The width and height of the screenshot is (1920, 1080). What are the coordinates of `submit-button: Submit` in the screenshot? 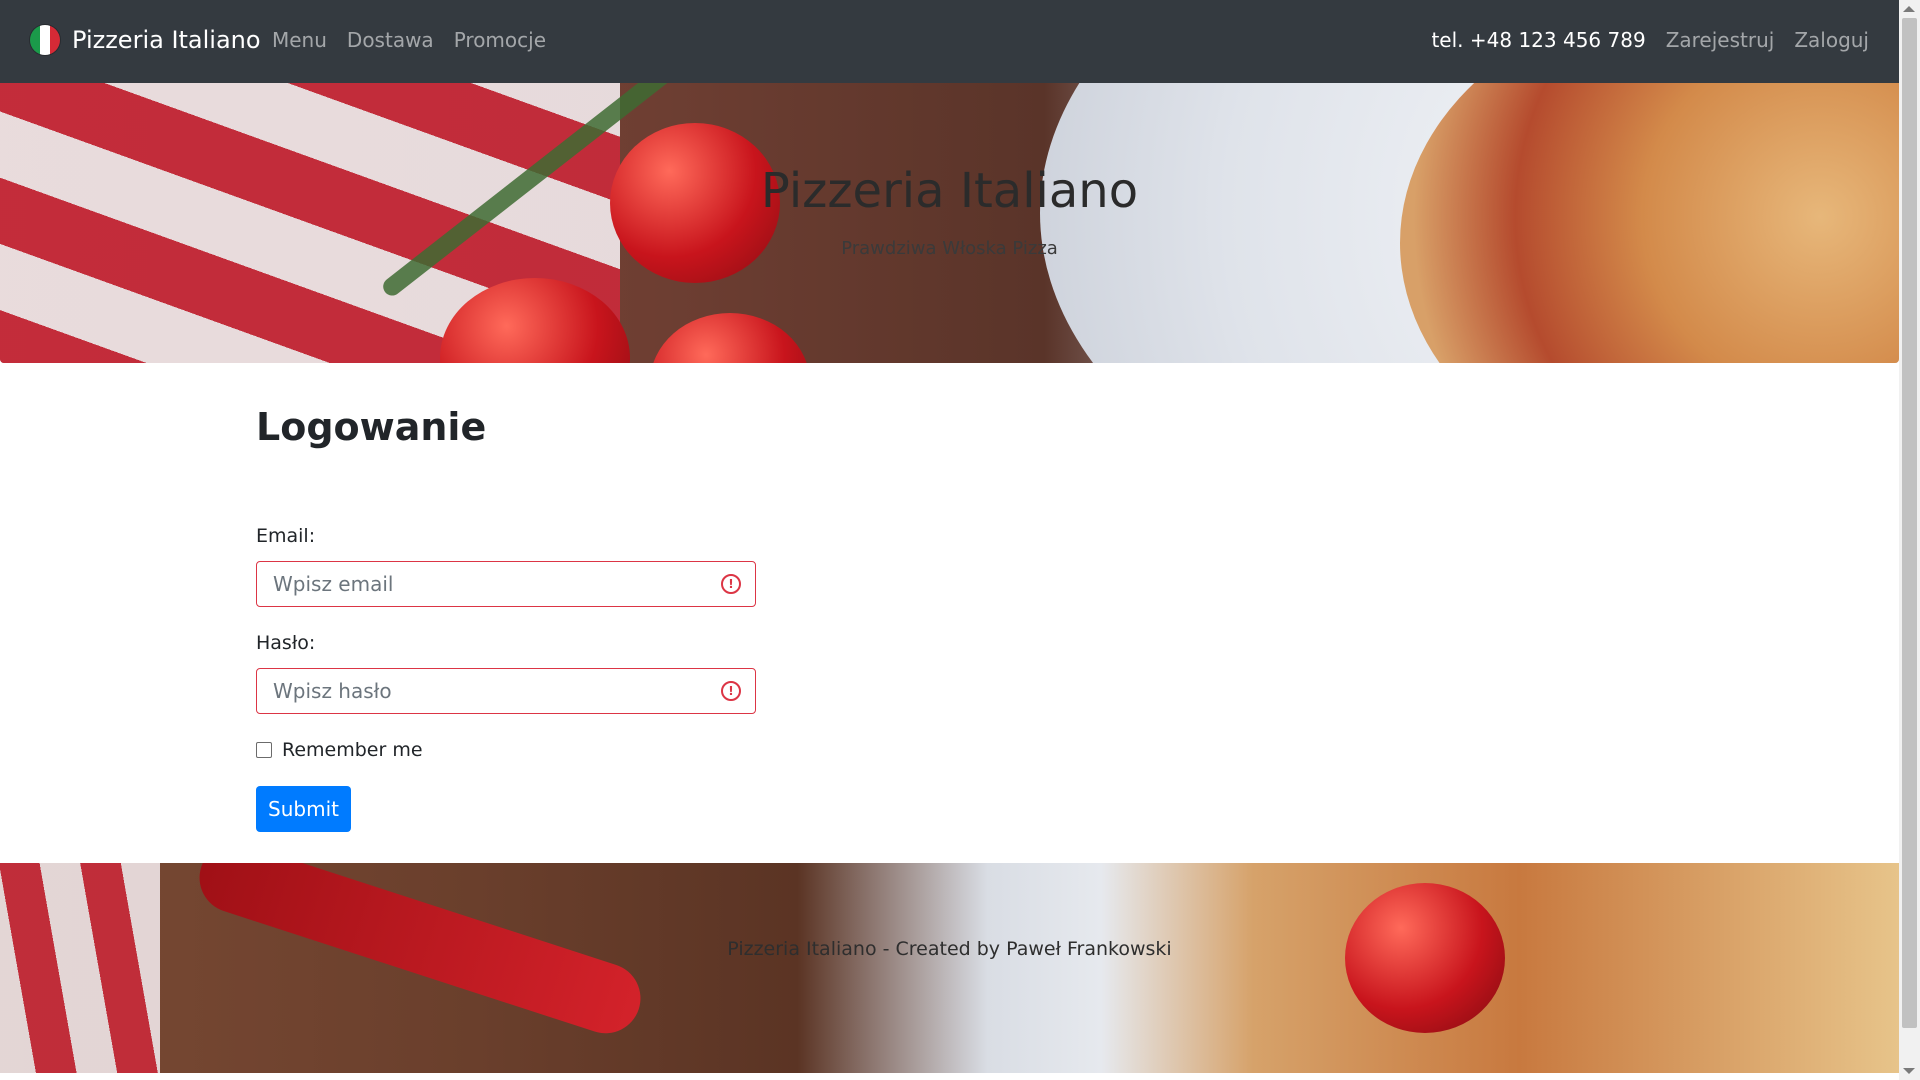 It's located at (303, 809).